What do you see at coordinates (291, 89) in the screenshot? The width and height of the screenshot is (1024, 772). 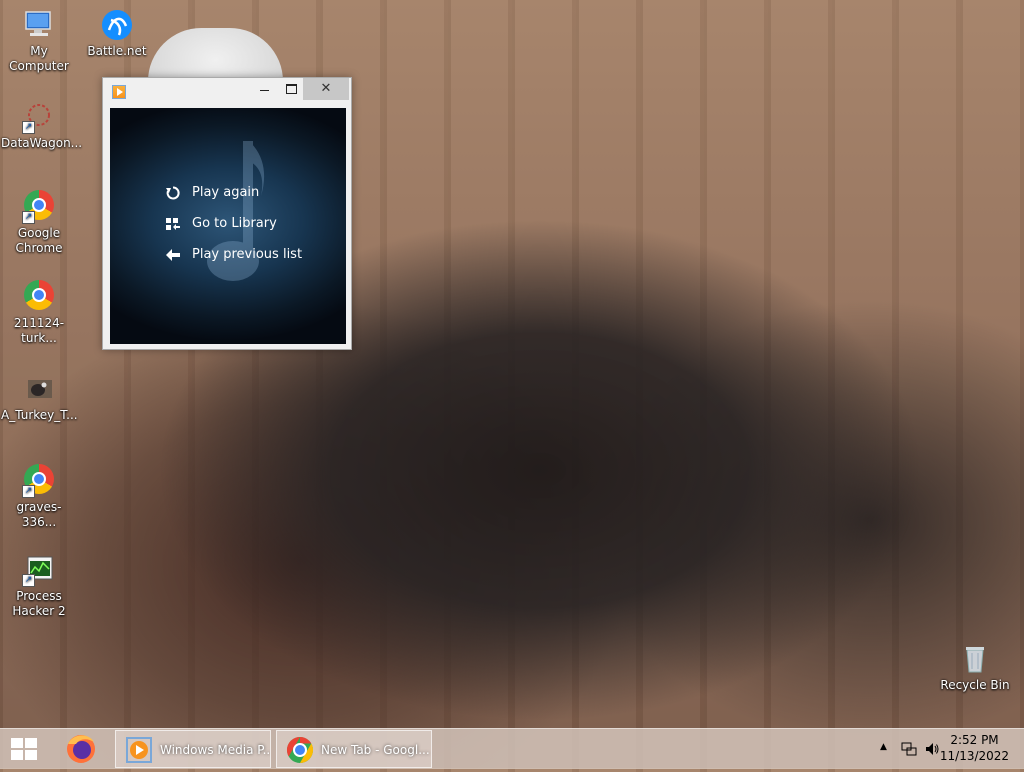 I see `maximize-button` at bounding box center [291, 89].